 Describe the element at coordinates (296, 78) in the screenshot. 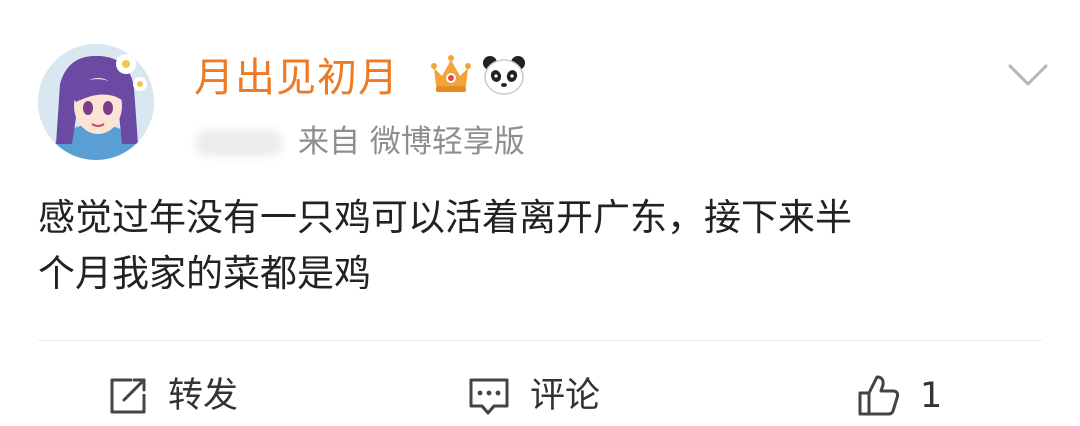

I see `username: 月出见初月` at that location.